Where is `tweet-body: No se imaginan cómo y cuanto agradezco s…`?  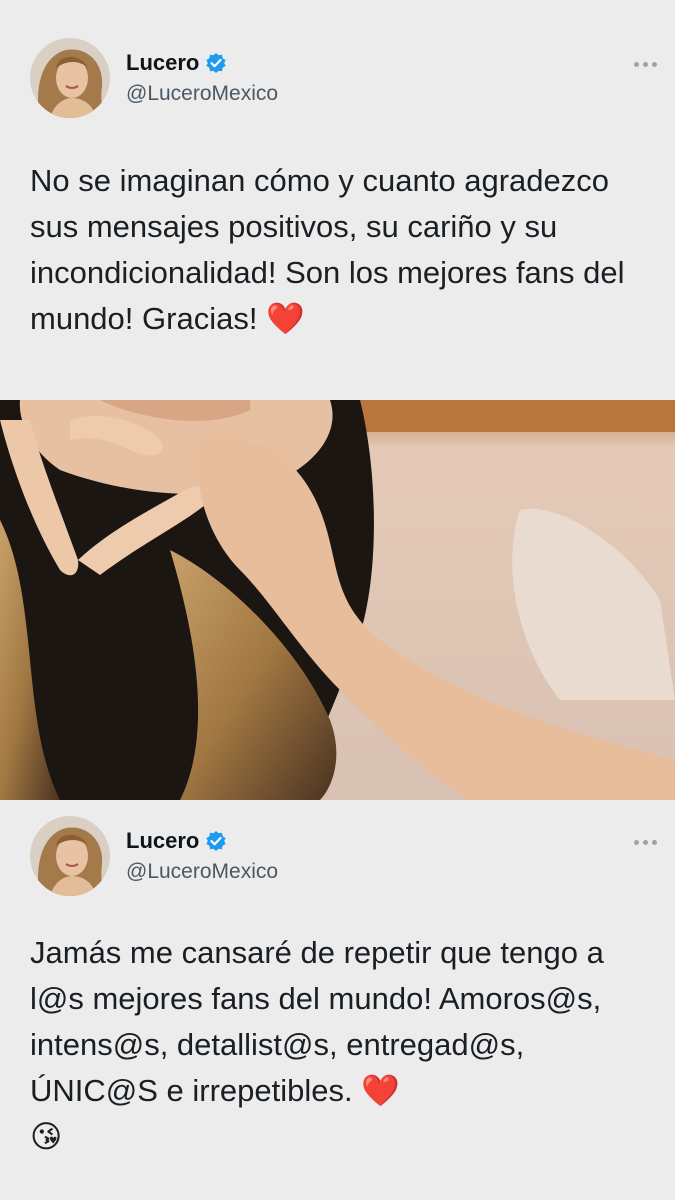
tweet-body: No se imaginan cómo y cuanto agradezco s… is located at coordinates (327, 249).